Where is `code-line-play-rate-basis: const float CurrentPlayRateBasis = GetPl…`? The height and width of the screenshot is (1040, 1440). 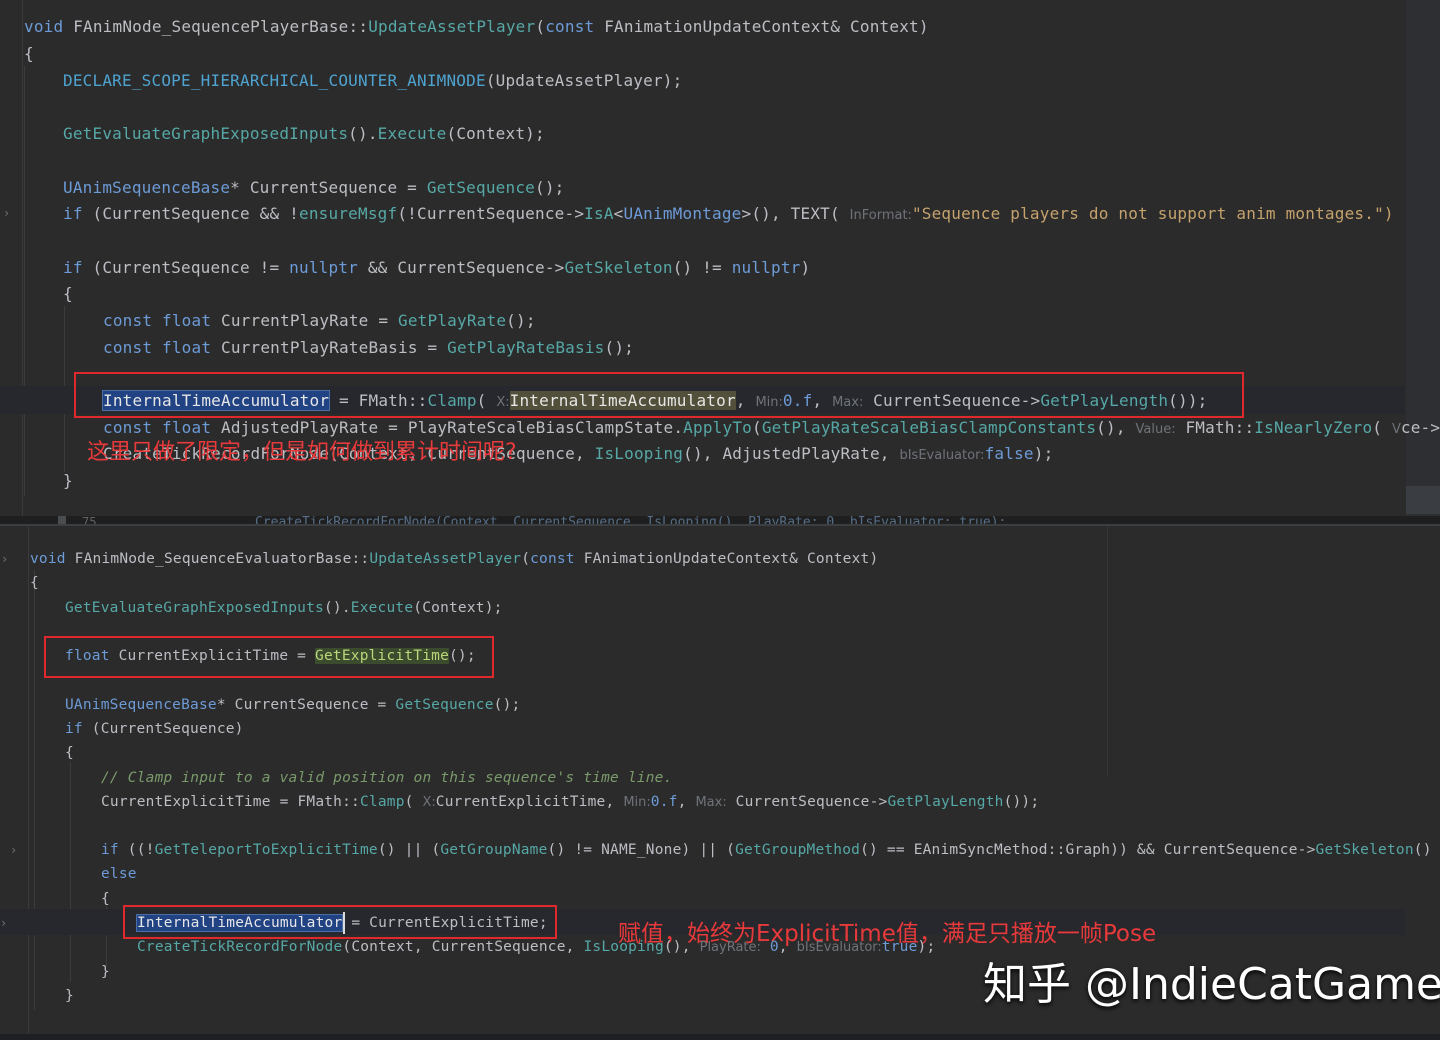
code-line-play-rate-basis: const float CurrentPlayRateBasis = GetPl… is located at coordinates (368, 348).